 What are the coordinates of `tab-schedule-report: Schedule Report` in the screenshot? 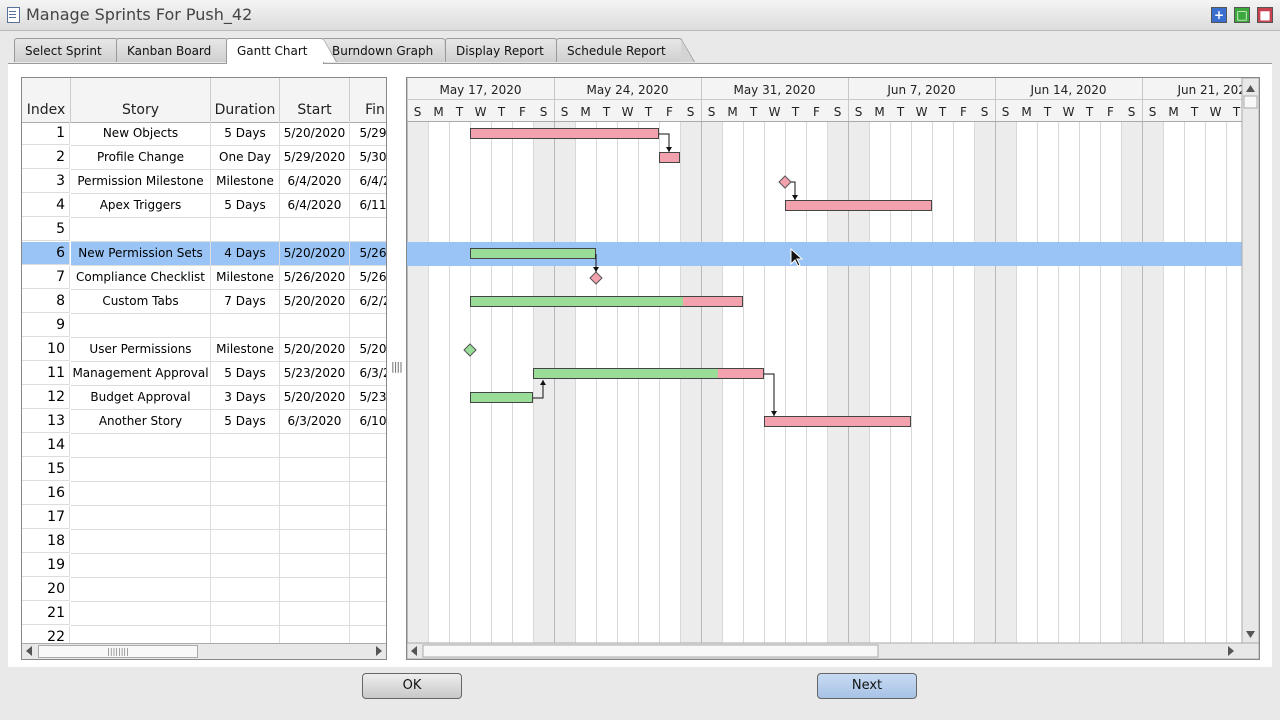 It's located at (625, 50).